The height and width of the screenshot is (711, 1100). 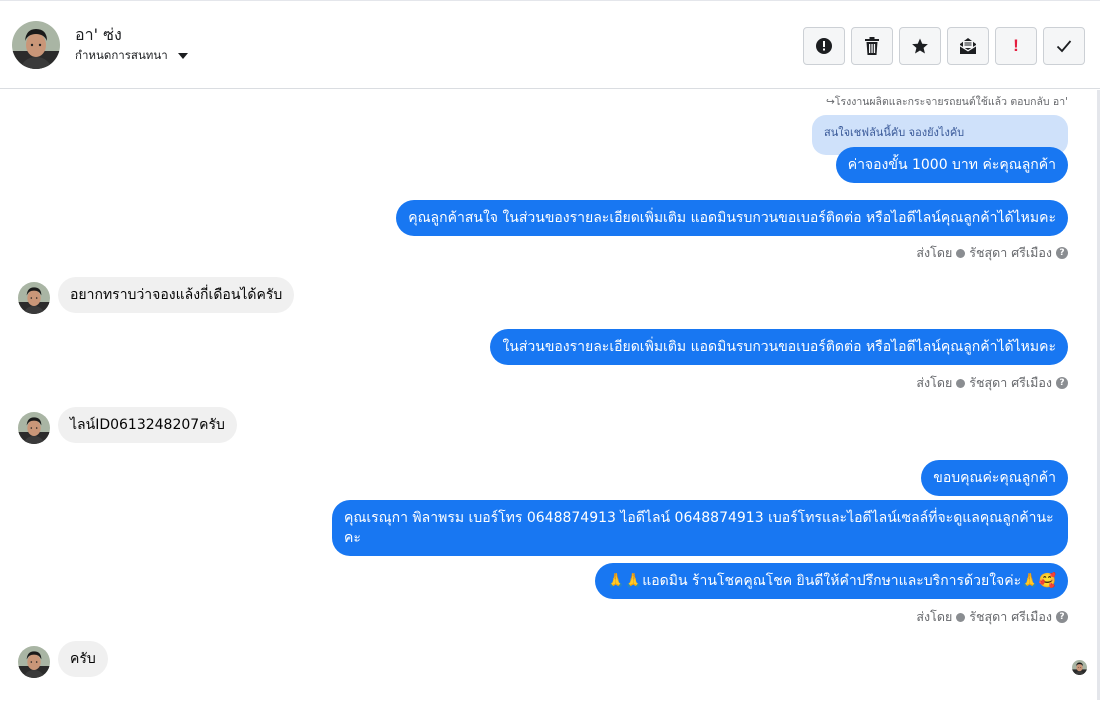 What do you see at coordinates (98, 35) in the screenshot?
I see `contact-name: อา' ซ่ง` at bounding box center [98, 35].